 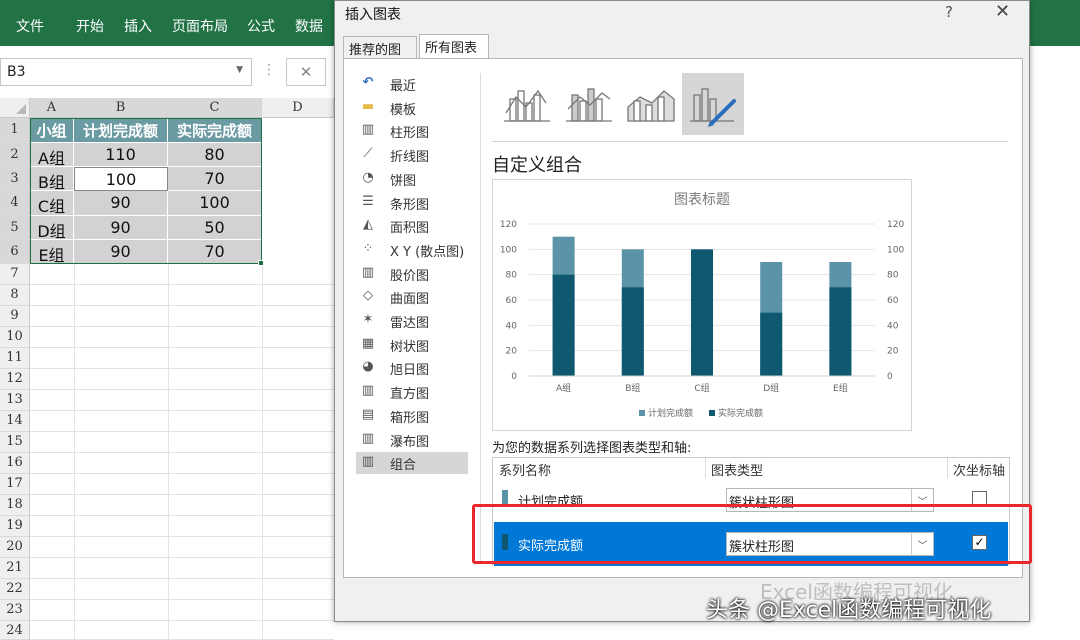 I want to click on bar-actual, so click(x=702, y=312).